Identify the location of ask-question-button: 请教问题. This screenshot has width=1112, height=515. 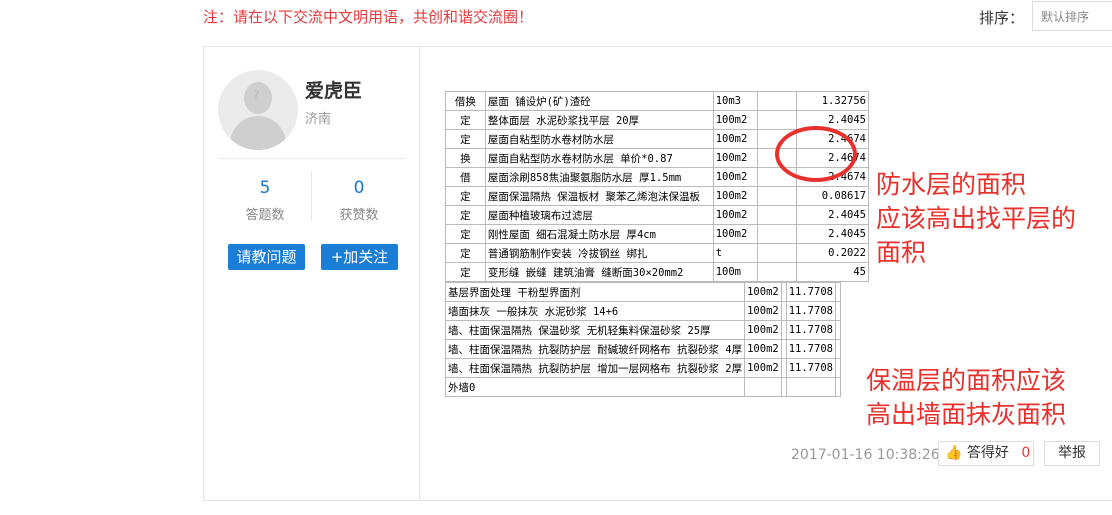
(266, 257).